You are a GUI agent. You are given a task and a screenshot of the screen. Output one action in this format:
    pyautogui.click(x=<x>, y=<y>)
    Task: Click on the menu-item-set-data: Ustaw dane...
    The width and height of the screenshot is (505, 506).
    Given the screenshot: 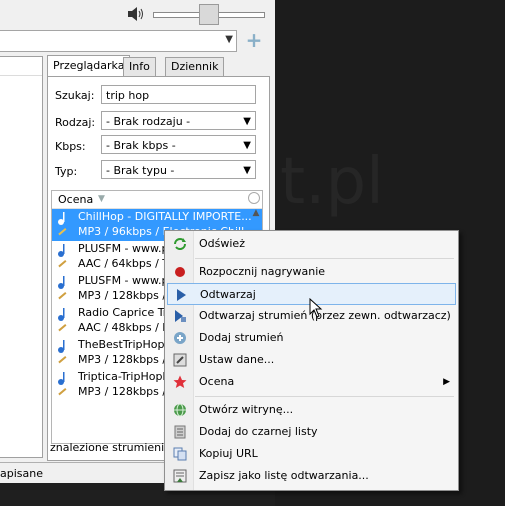 What is the action you would take?
    pyautogui.click(x=311, y=360)
    